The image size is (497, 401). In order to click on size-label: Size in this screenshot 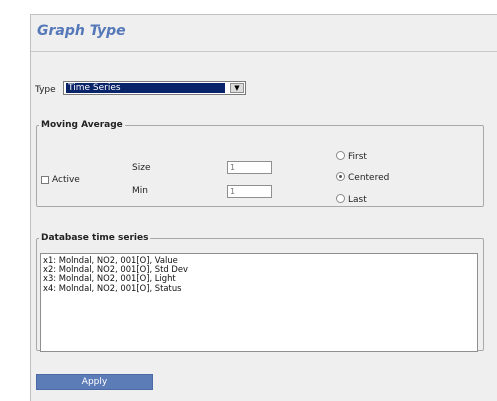, I will do `click(141, 168)`.